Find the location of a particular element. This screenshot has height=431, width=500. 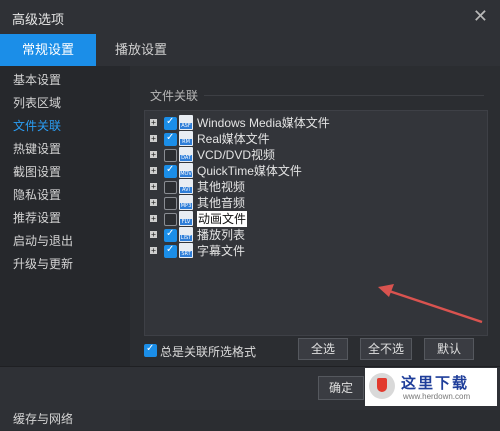

sidebar-item-list-area: 列表区域 is located at coordinates (65, 103).